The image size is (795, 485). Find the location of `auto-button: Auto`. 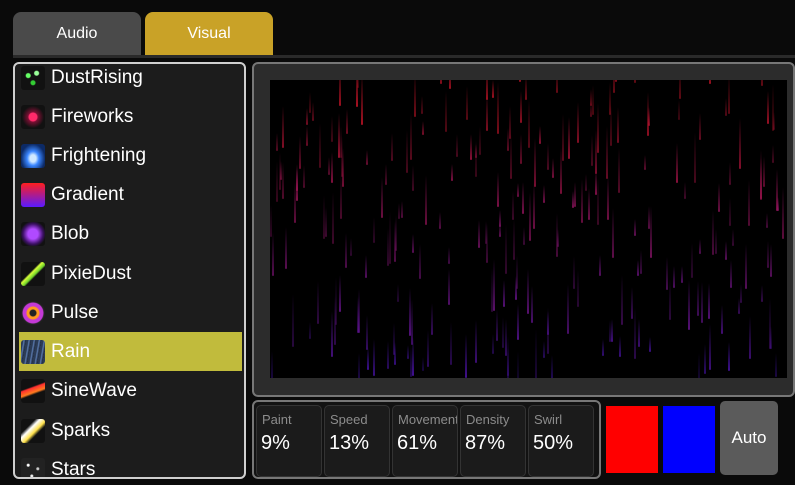

auto-button: Auto is located at coordinates (749, 438).